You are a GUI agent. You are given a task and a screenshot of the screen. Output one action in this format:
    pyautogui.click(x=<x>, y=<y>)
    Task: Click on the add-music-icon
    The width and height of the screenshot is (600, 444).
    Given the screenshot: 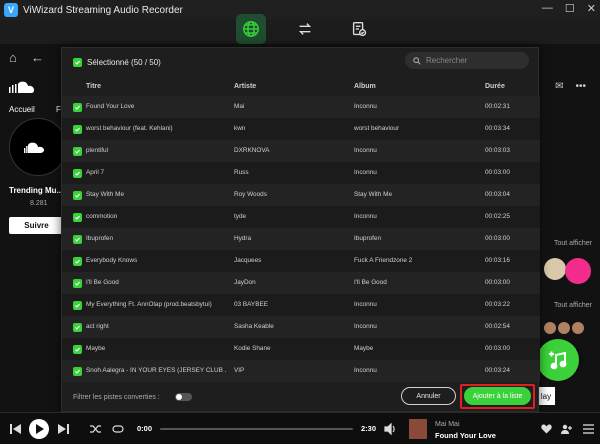 What is the action you would take?
    pyautogui.click(x=558, y=360)
    